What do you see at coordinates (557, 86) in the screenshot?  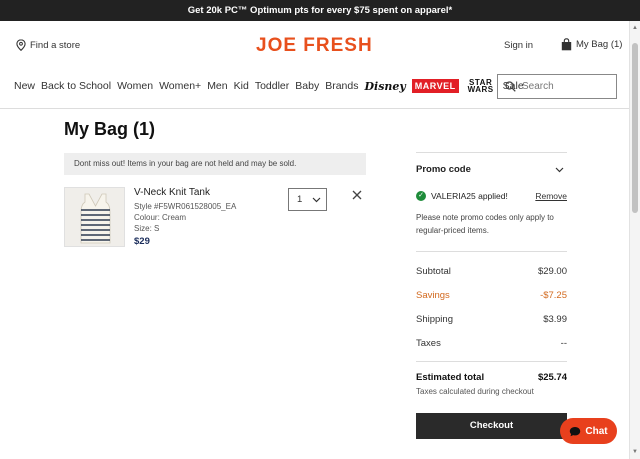 I see `search-input: Search` at bounding box center [557, 86].